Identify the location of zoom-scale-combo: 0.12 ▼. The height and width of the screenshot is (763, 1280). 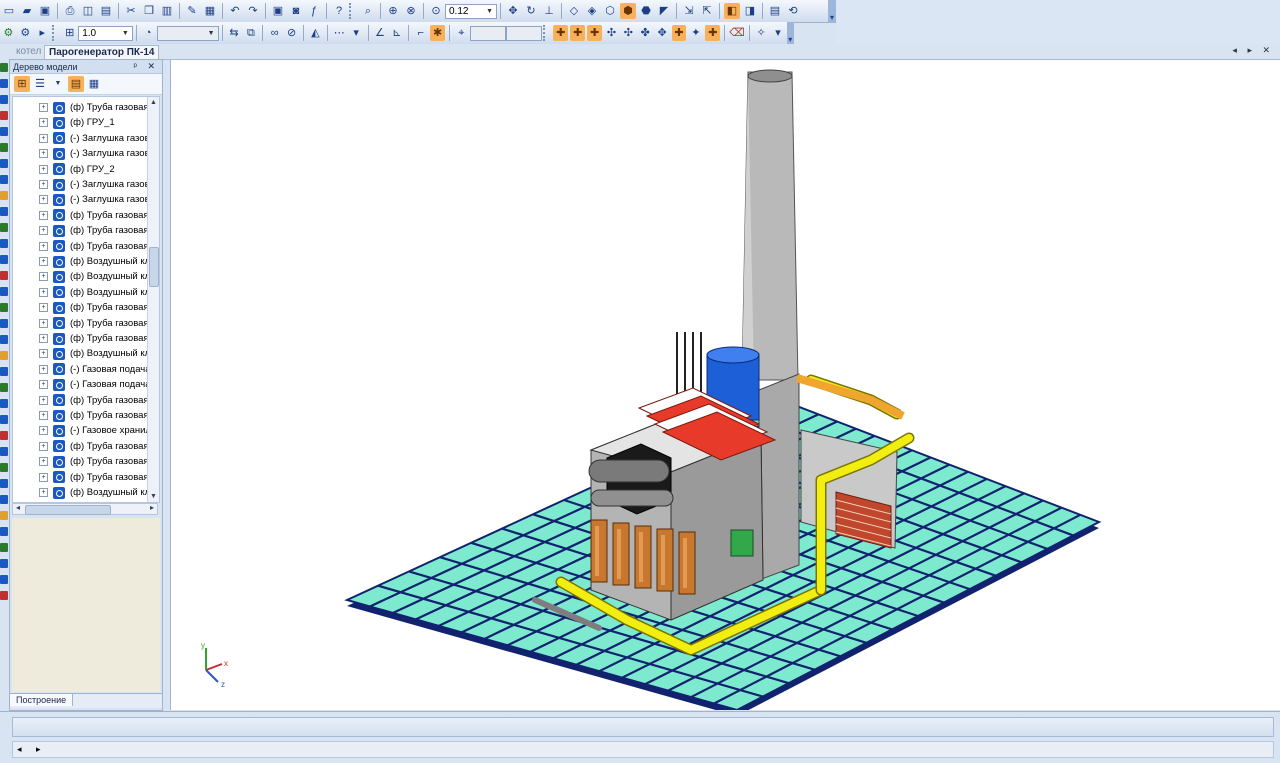
(471, 11).